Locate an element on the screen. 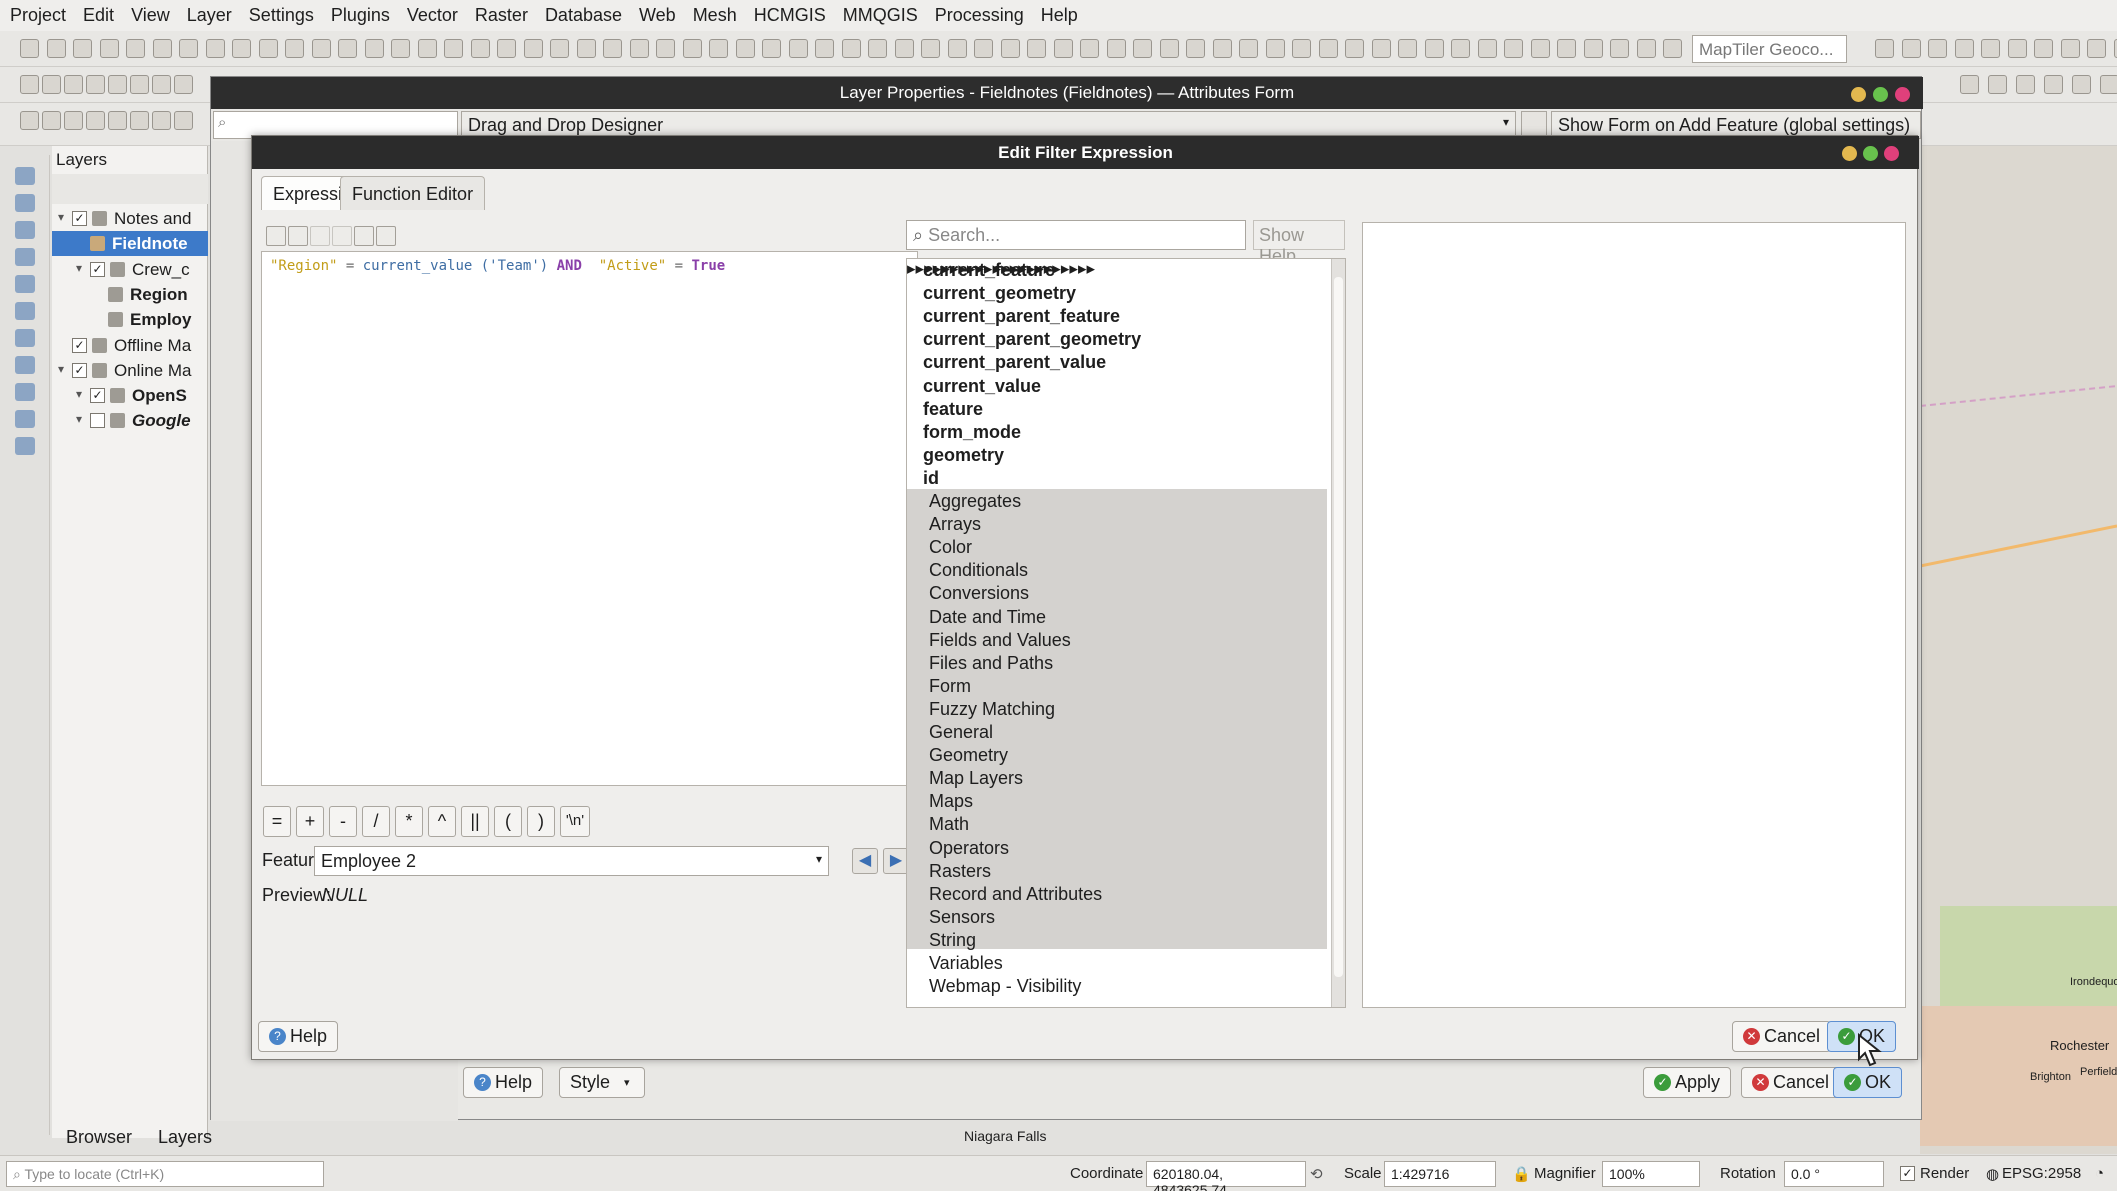 Image resolution: width=2117 pixels, height=1191 pixels. function-group-item: Color is located at coordinates (950, 547).